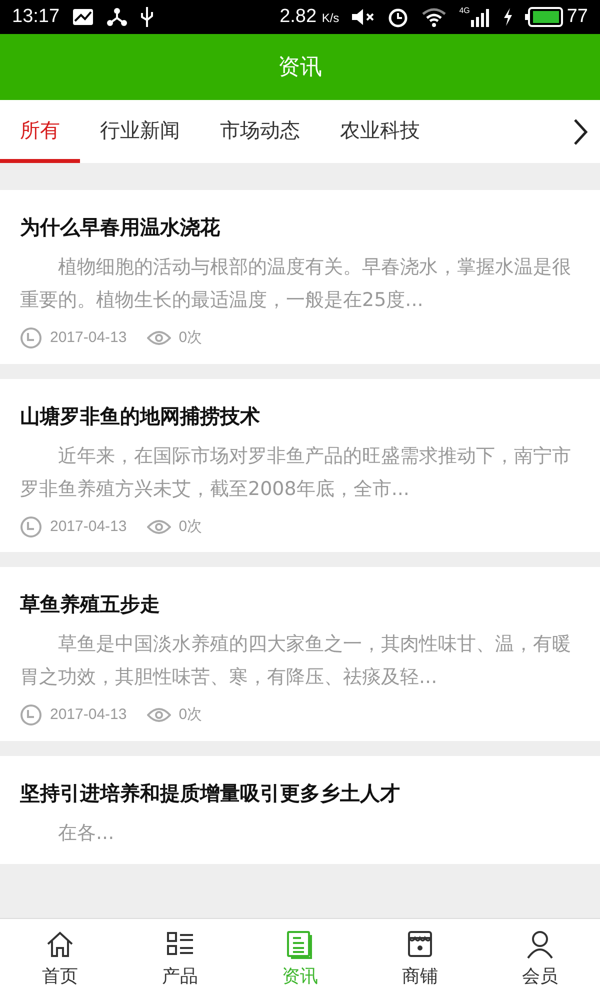  Describe the element at coordinates (363, 17) in the screenshot. I see `mute-icon` at that location.